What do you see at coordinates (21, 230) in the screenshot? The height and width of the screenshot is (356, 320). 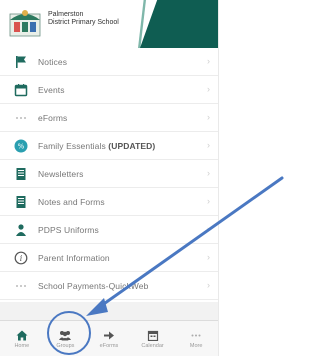 I see `person-icon` at bounding box center [21, 230].